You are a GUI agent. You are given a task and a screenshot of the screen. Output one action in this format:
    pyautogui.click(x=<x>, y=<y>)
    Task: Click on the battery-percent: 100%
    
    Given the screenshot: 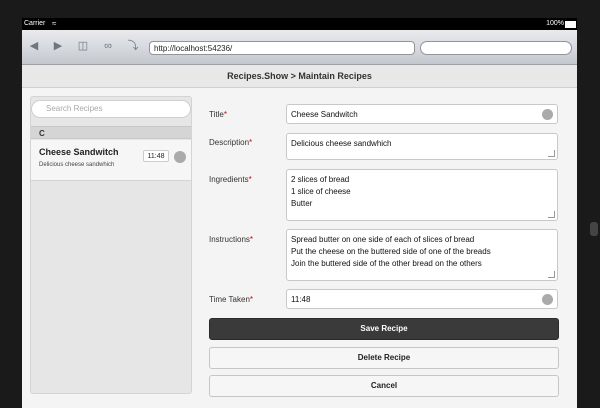 What is the action you would take?
    pyautogui.click(x=555, y=23)
    